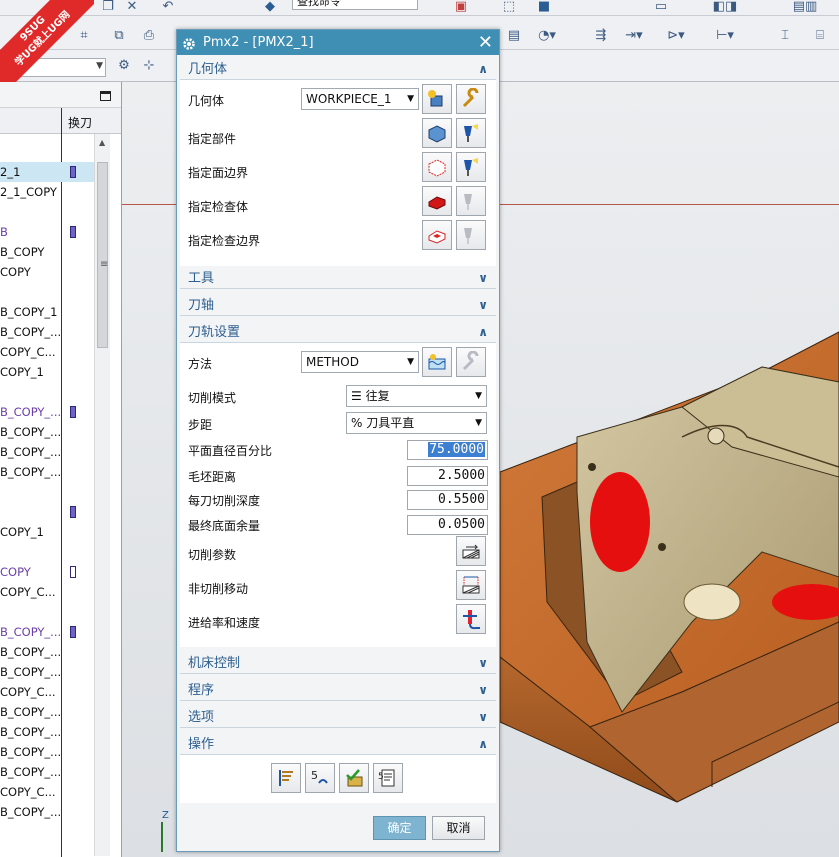  What do you see at coordinates (124, 65) in the screenshot?
I see `select-icon: ⚙` at bounding box center [124, 65].